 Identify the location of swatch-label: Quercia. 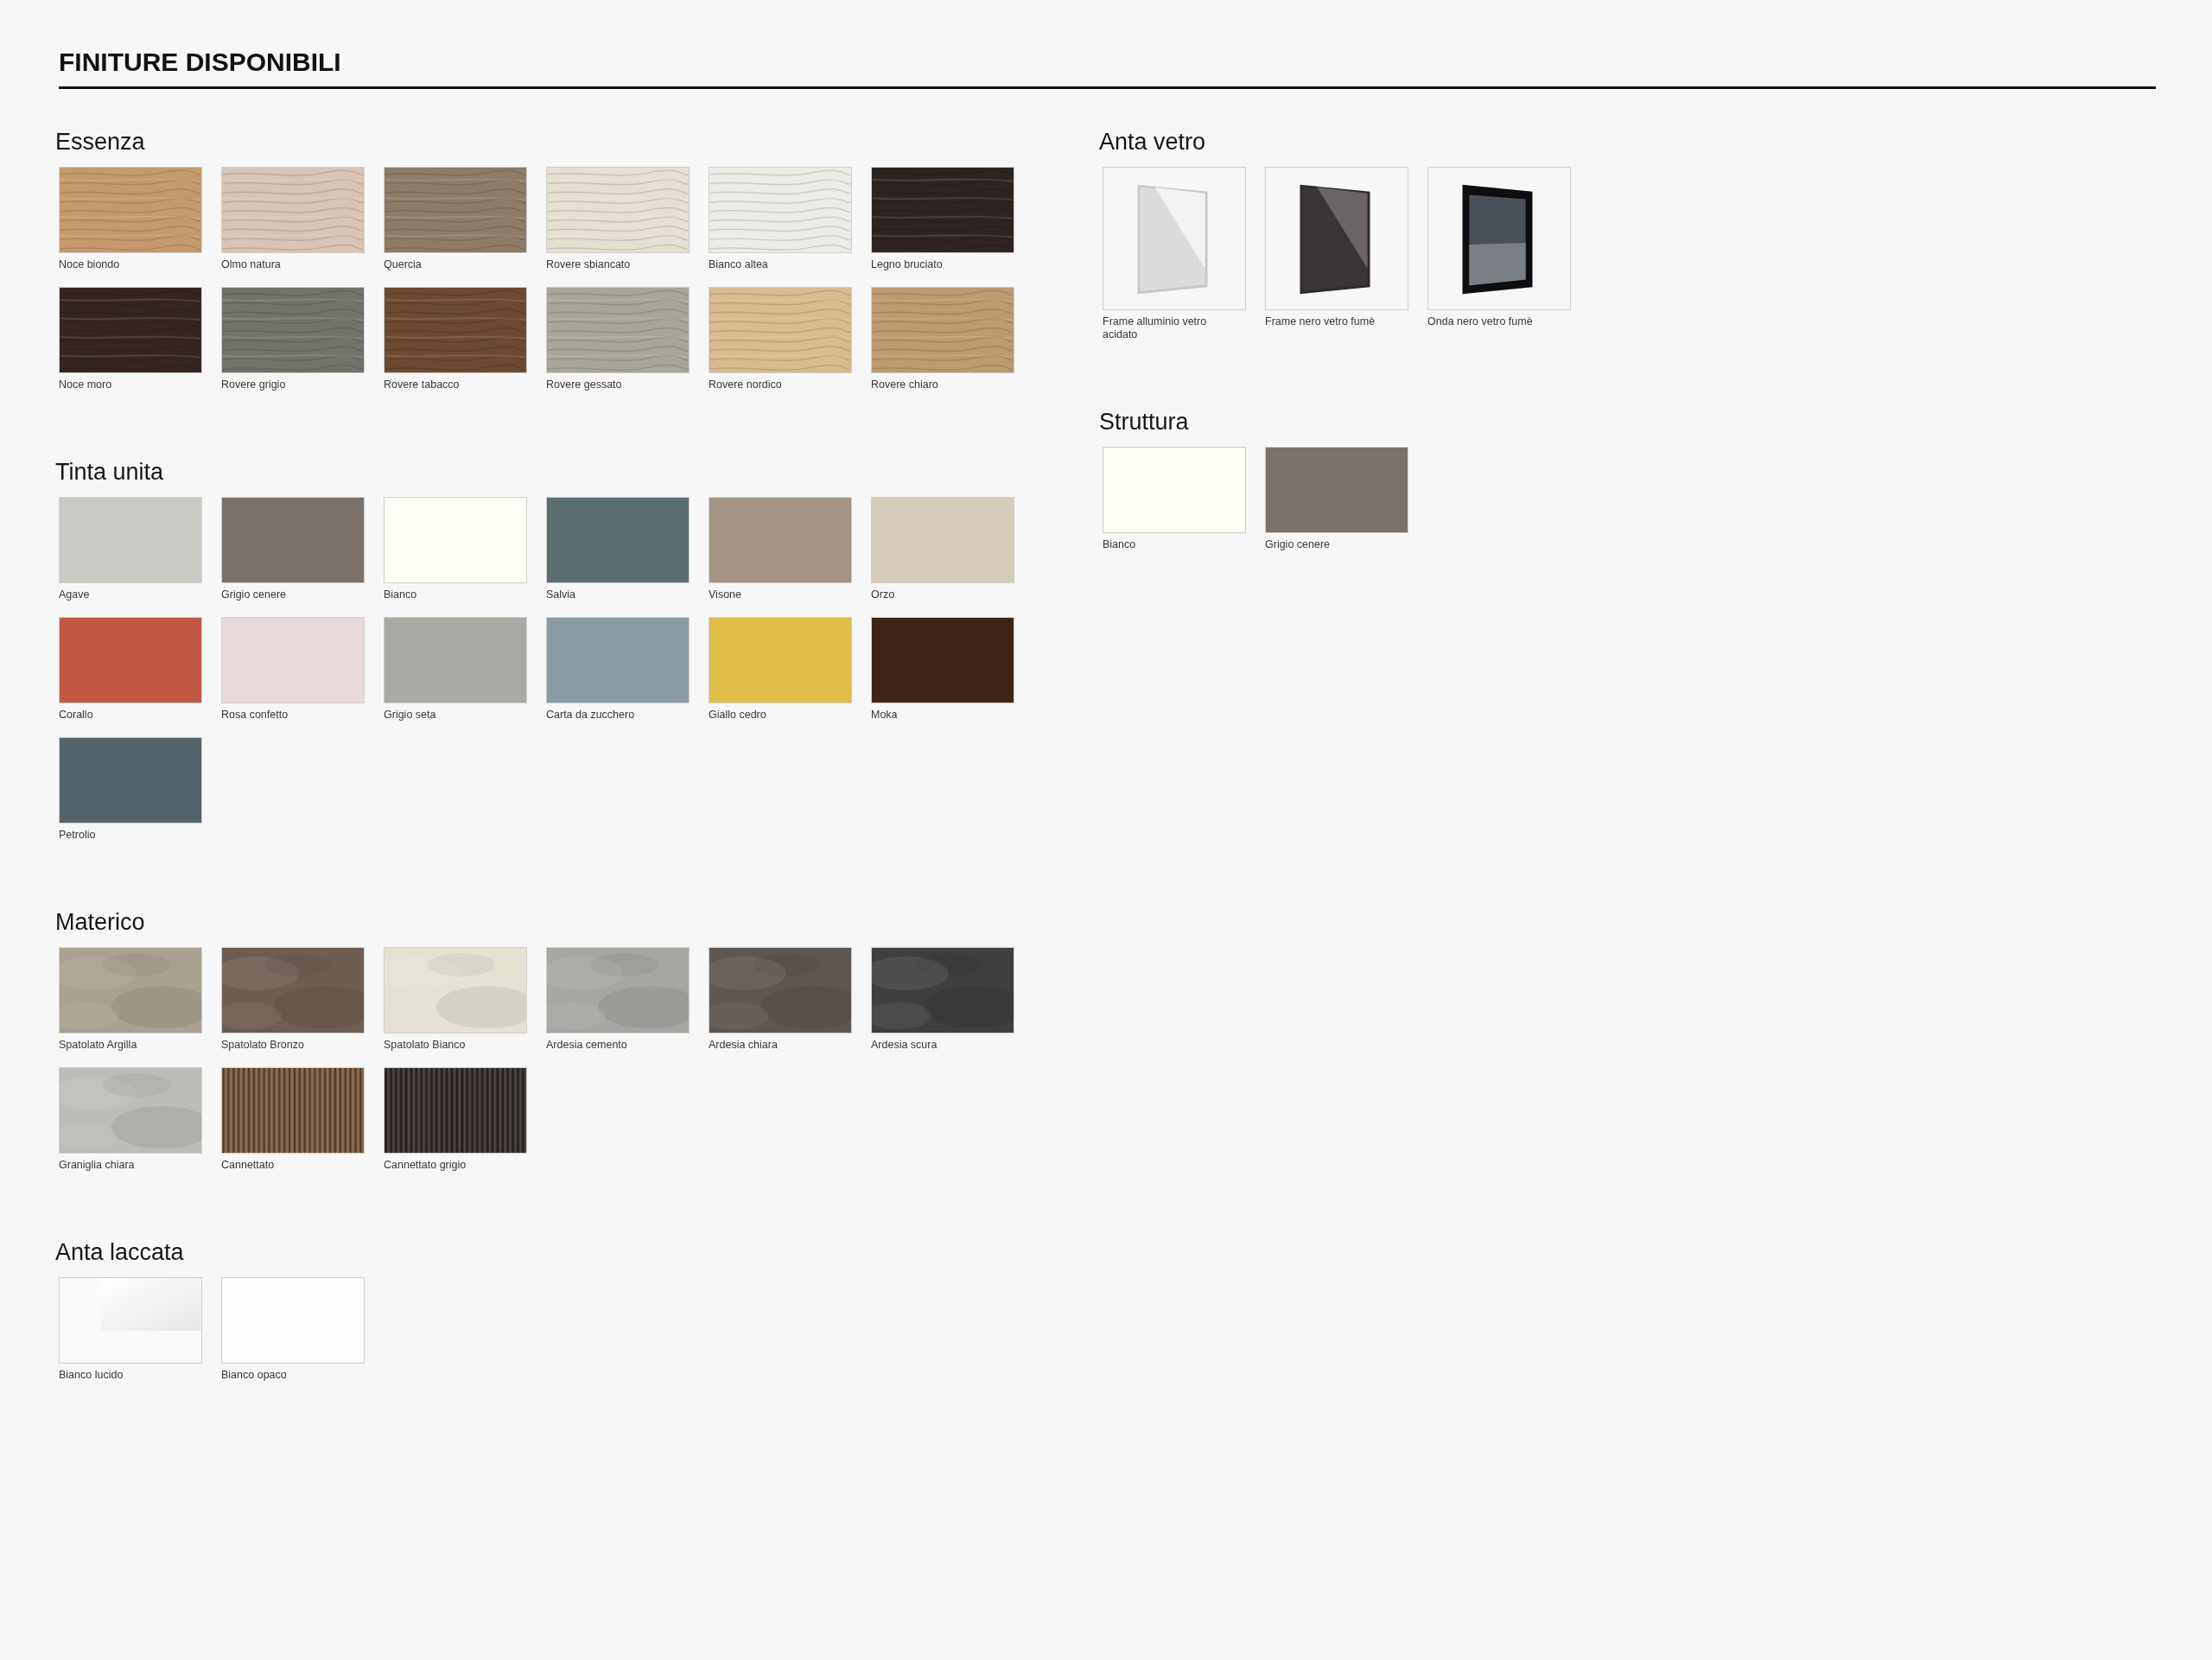
(403, 264).